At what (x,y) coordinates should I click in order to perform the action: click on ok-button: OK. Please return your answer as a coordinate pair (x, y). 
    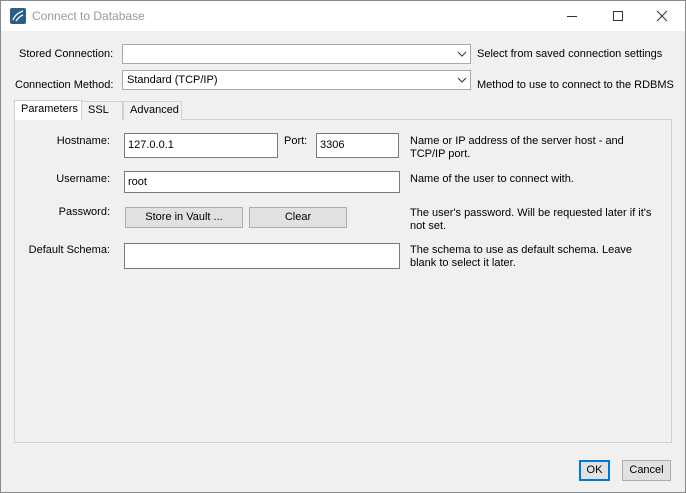
    Looking at the image, I should click on (594, 470).